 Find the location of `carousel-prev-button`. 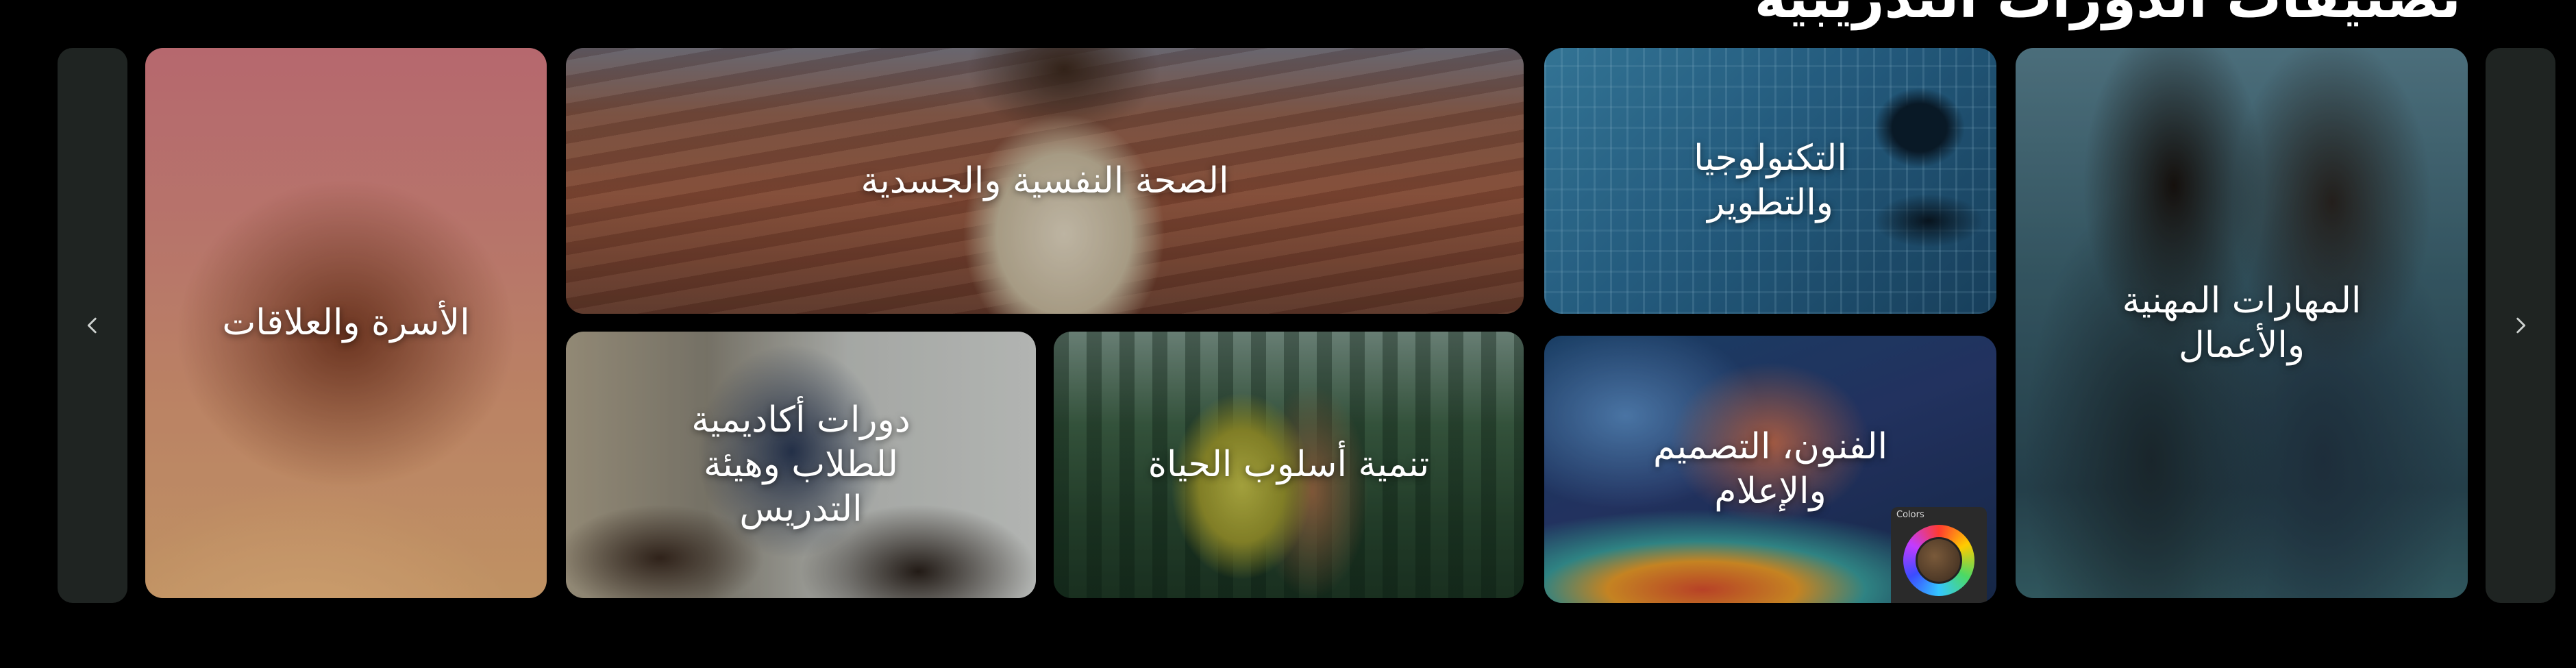

carousel-prev-button is located at coordinates (92, 326).